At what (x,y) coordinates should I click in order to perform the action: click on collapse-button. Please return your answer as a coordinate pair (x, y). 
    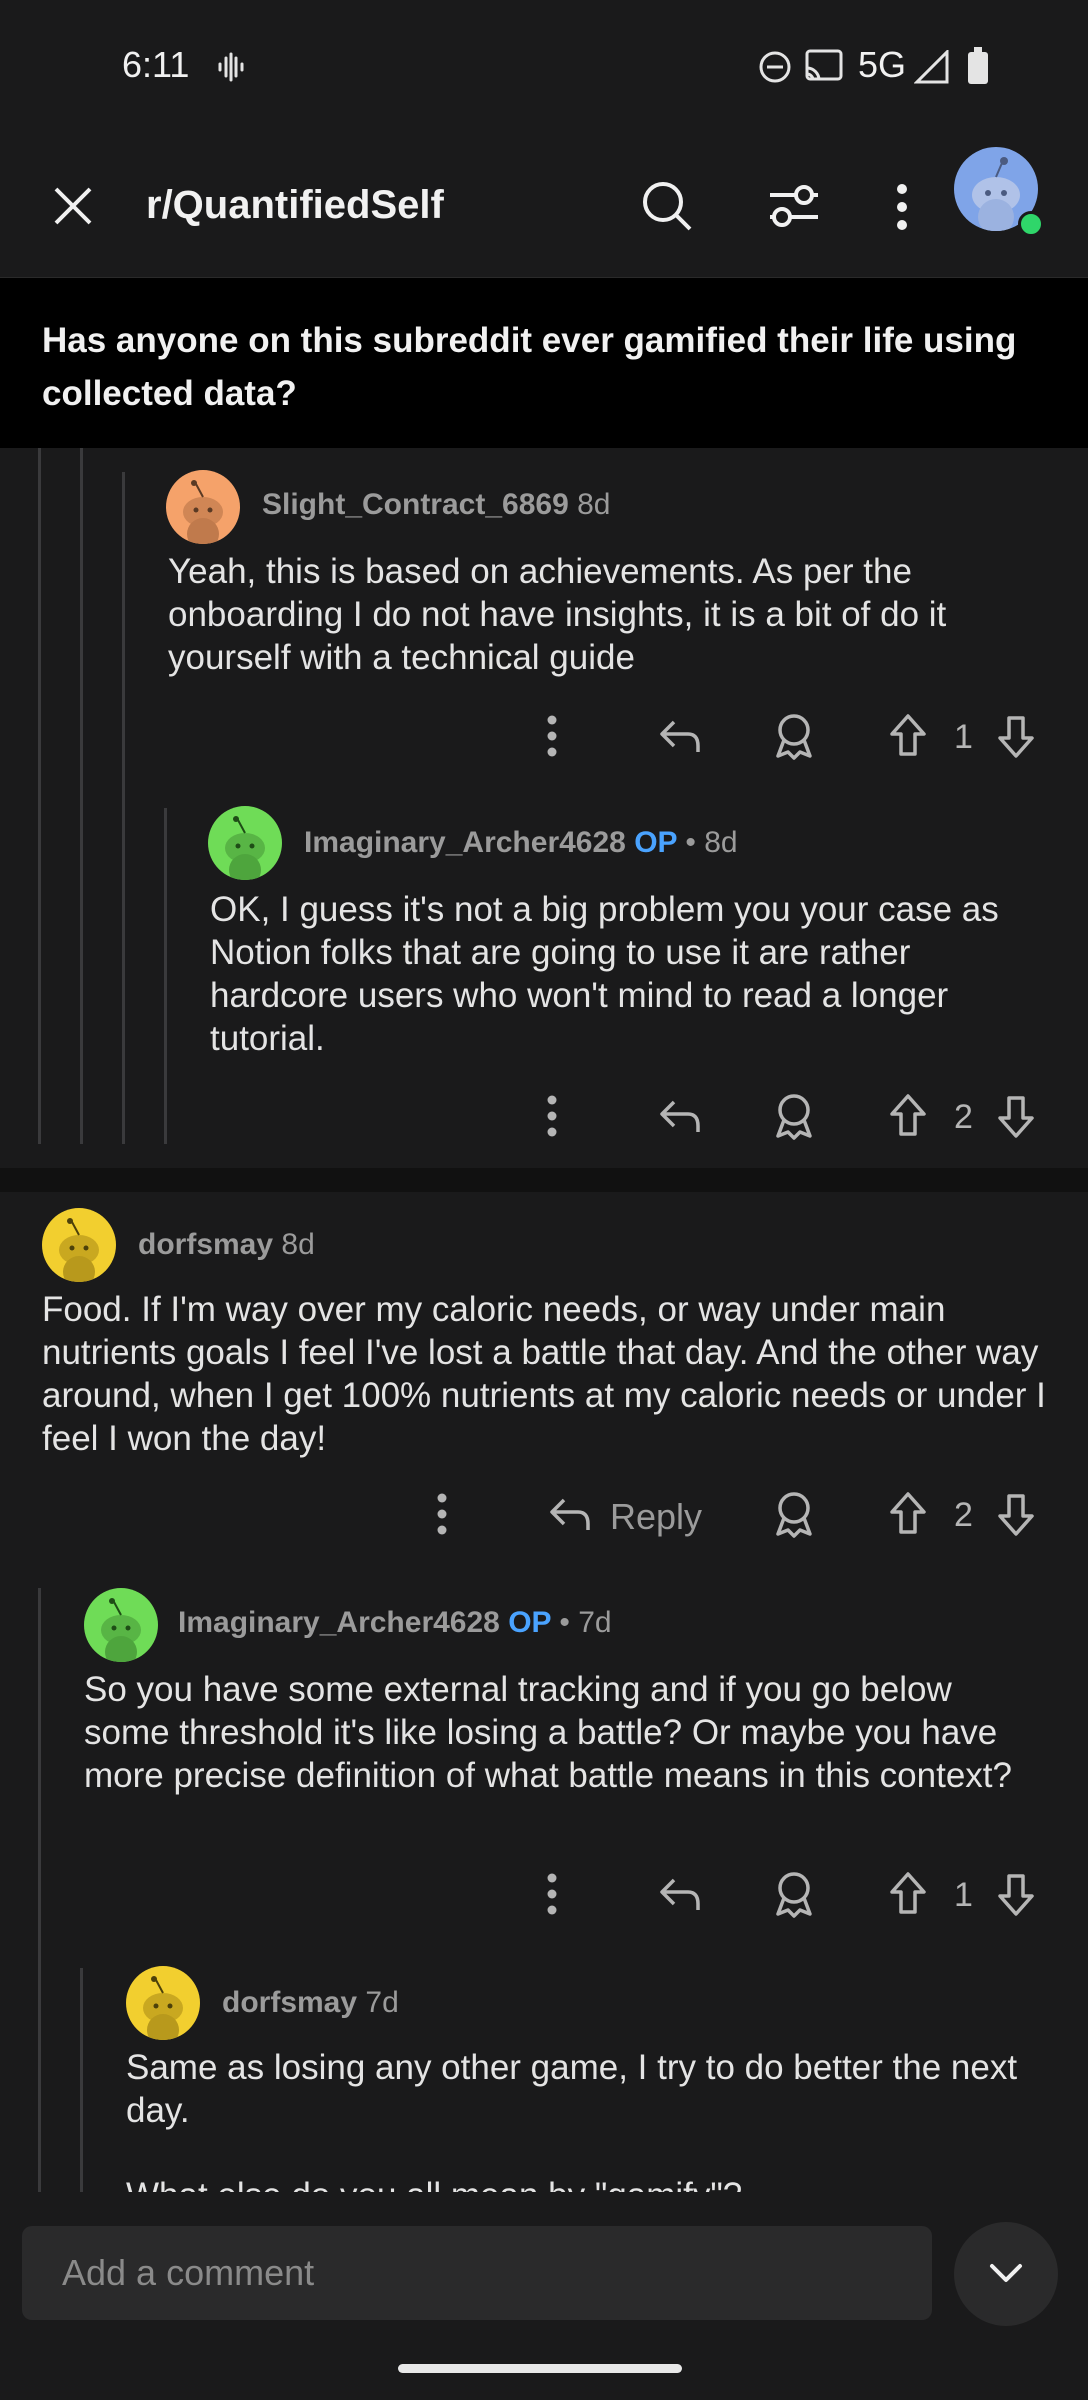
    Looking at the image, I should click on (1006, 2274).